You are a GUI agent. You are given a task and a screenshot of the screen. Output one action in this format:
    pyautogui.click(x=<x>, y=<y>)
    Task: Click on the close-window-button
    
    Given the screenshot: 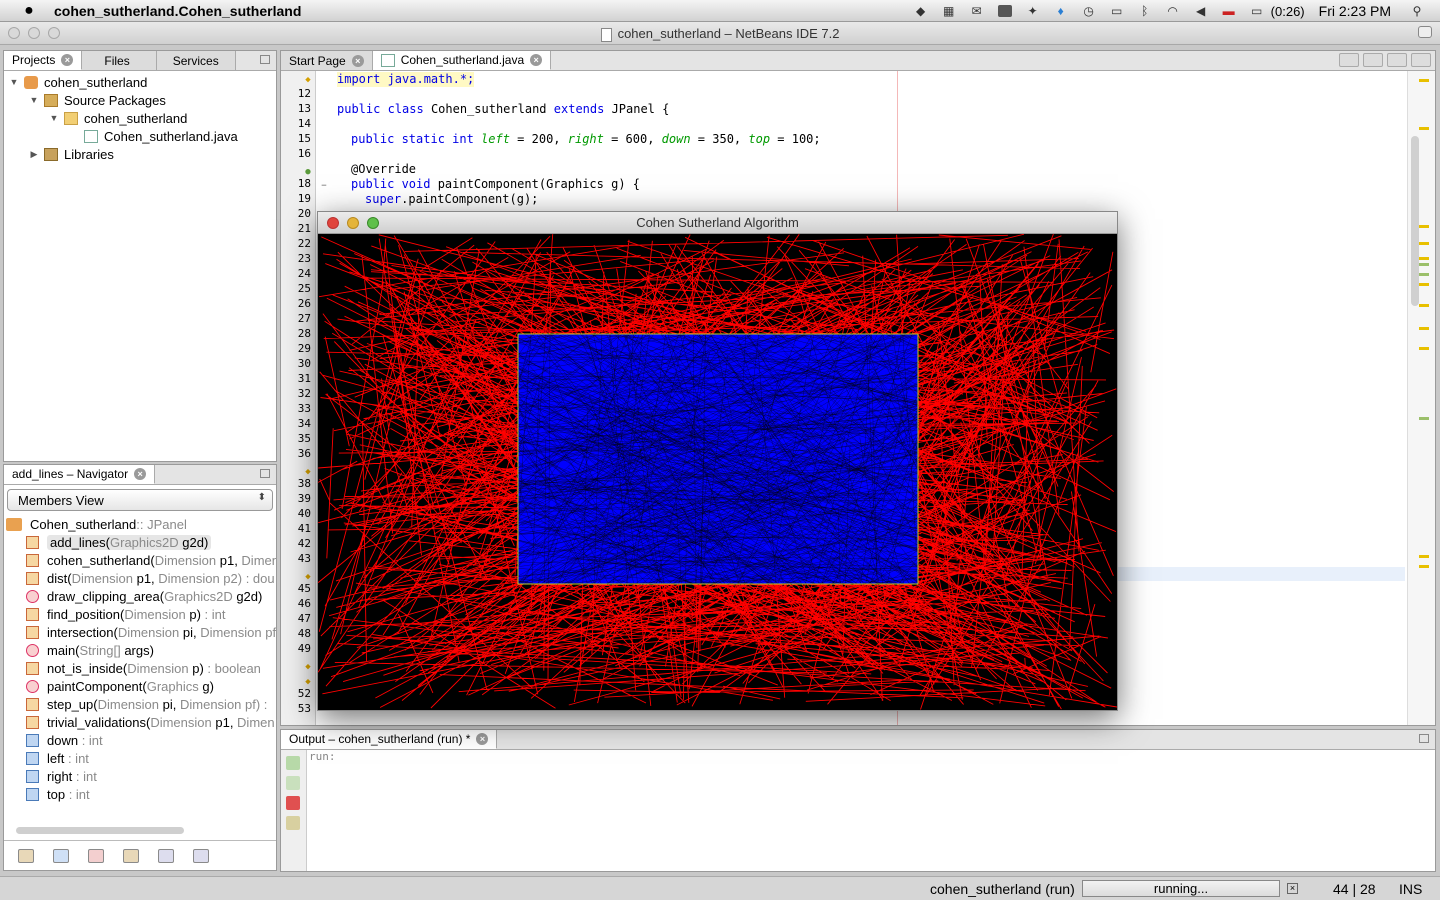 What is the action you would take?
    pyautogui.click(x=333, y=223)
    